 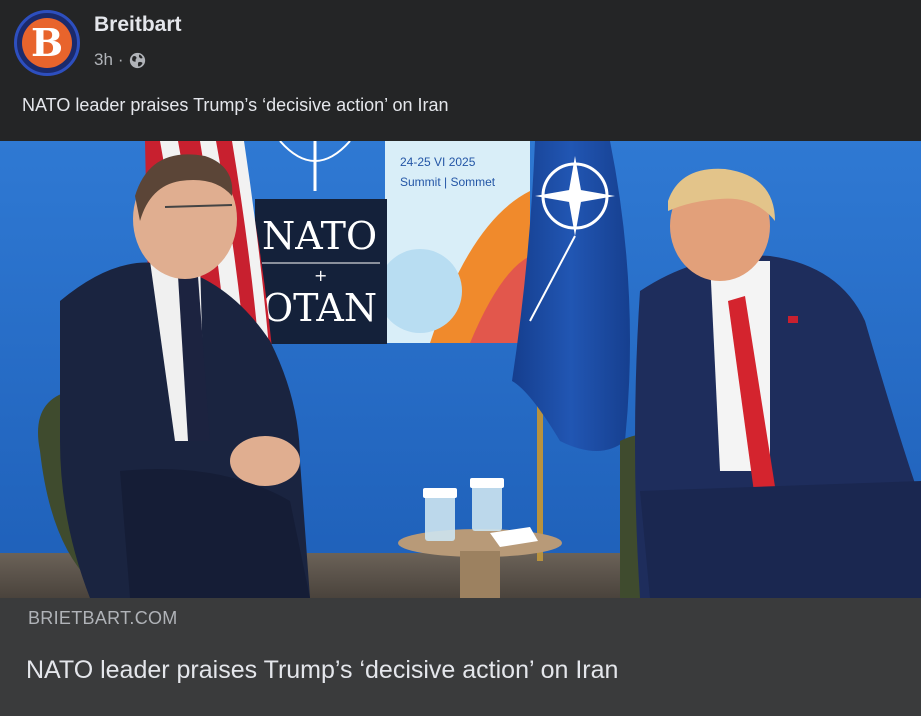 I want to click on post-meta: 3h ·, so click(x=120, y=60).